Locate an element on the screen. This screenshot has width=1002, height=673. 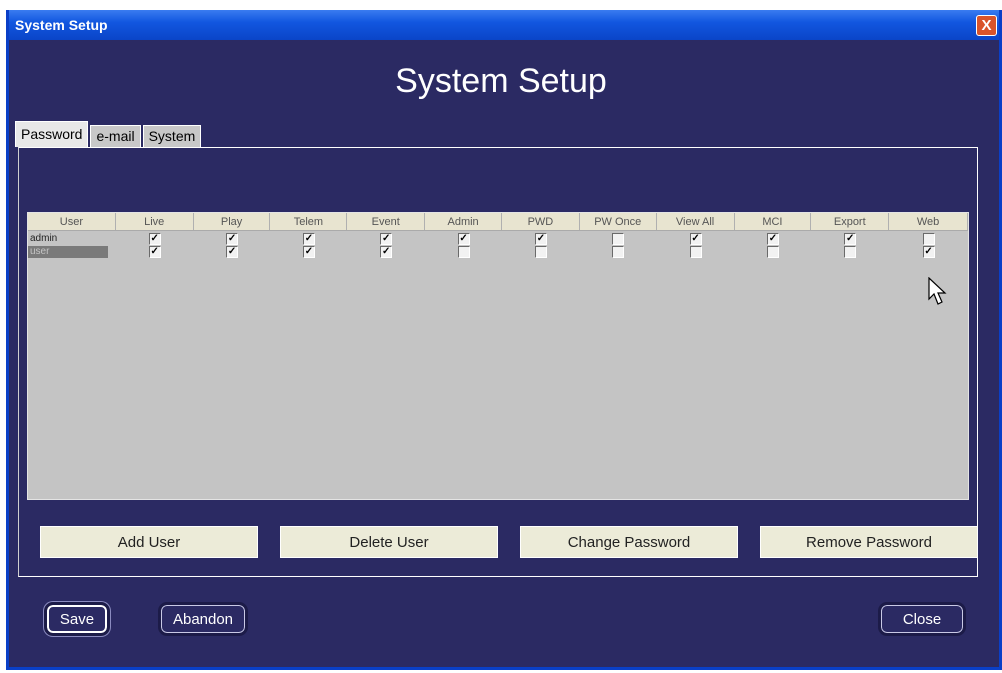
delete-user-button: Delete User is located at coordinates (389, 542).